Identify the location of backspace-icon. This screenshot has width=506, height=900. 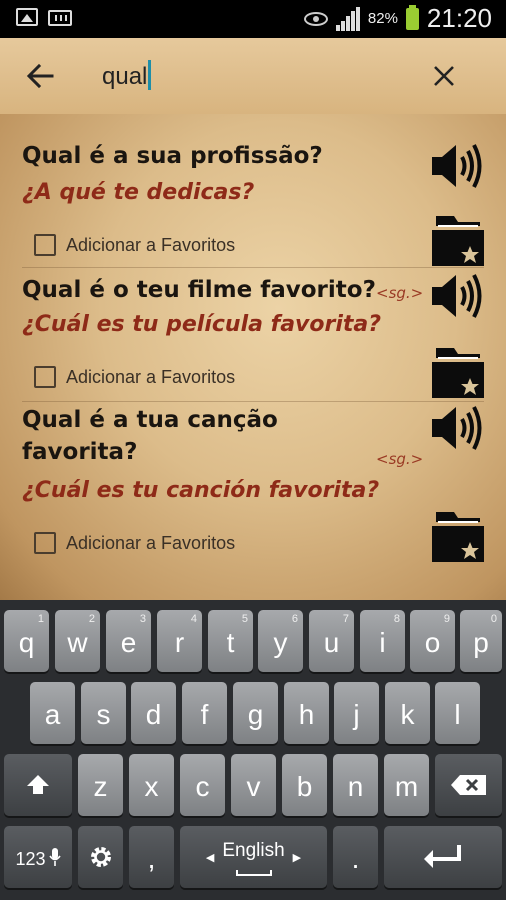
(468, 785).